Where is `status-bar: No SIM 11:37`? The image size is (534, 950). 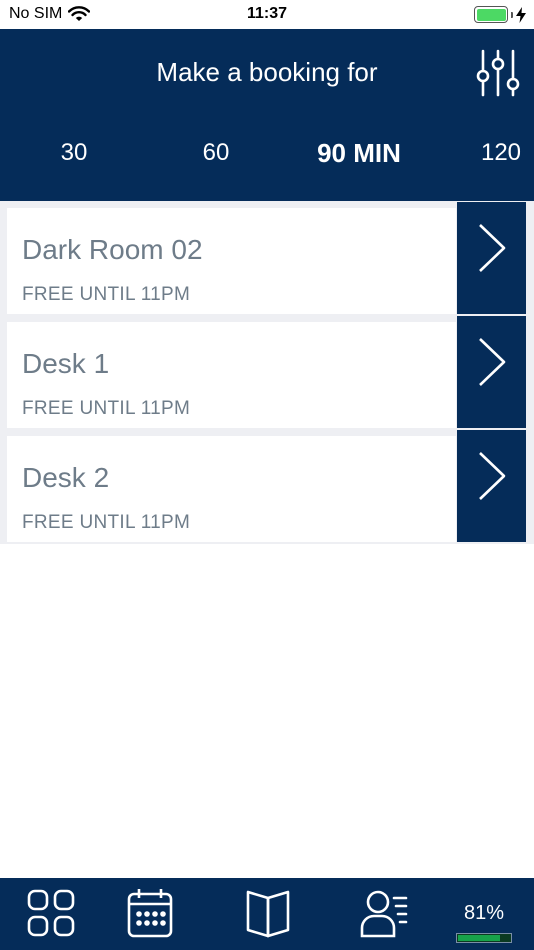
status-bar: No SIM 11:37 is located at coordinates (267, 14).